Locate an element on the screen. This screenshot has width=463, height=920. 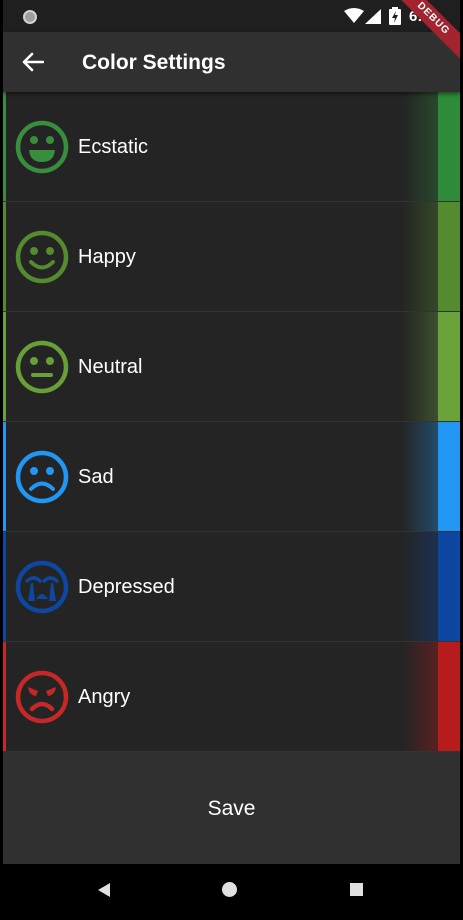
mood-label: Neutral is located at coordinates (110, 367).